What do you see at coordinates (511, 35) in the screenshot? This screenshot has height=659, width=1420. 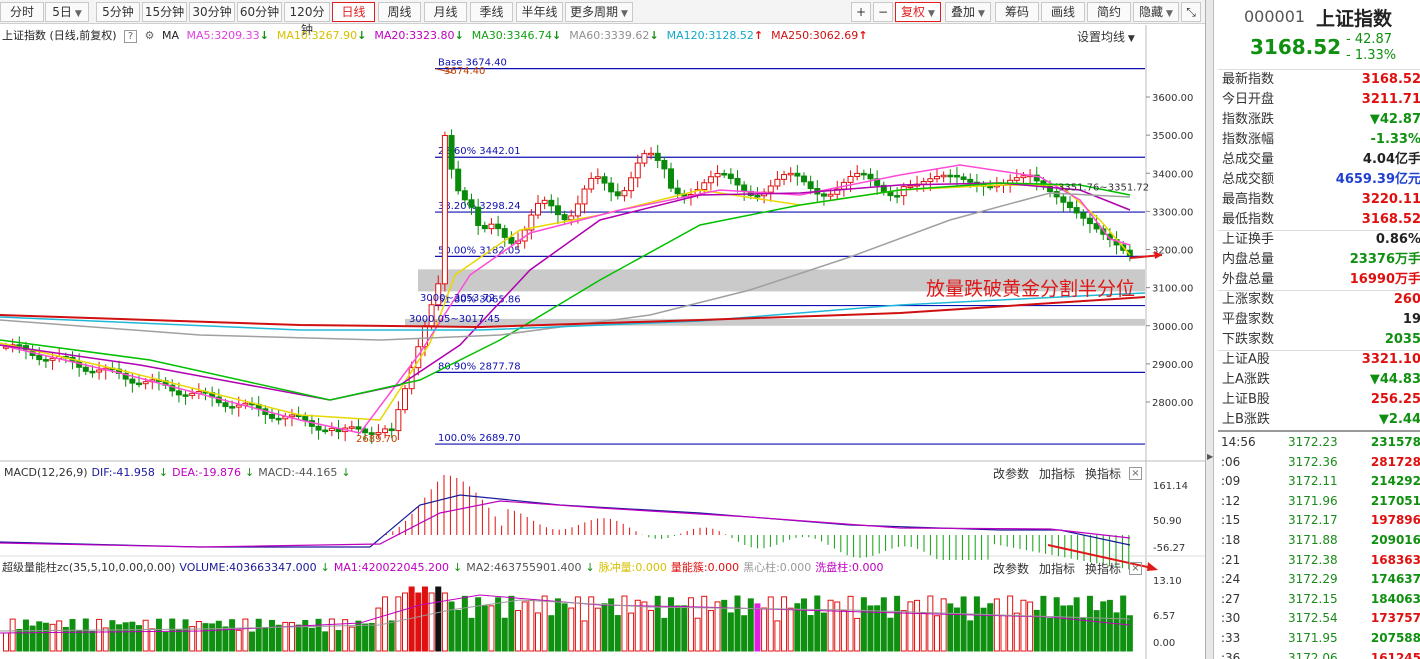 I see `ma-value: MA30:3346.74` at bounding box center [511, 35].